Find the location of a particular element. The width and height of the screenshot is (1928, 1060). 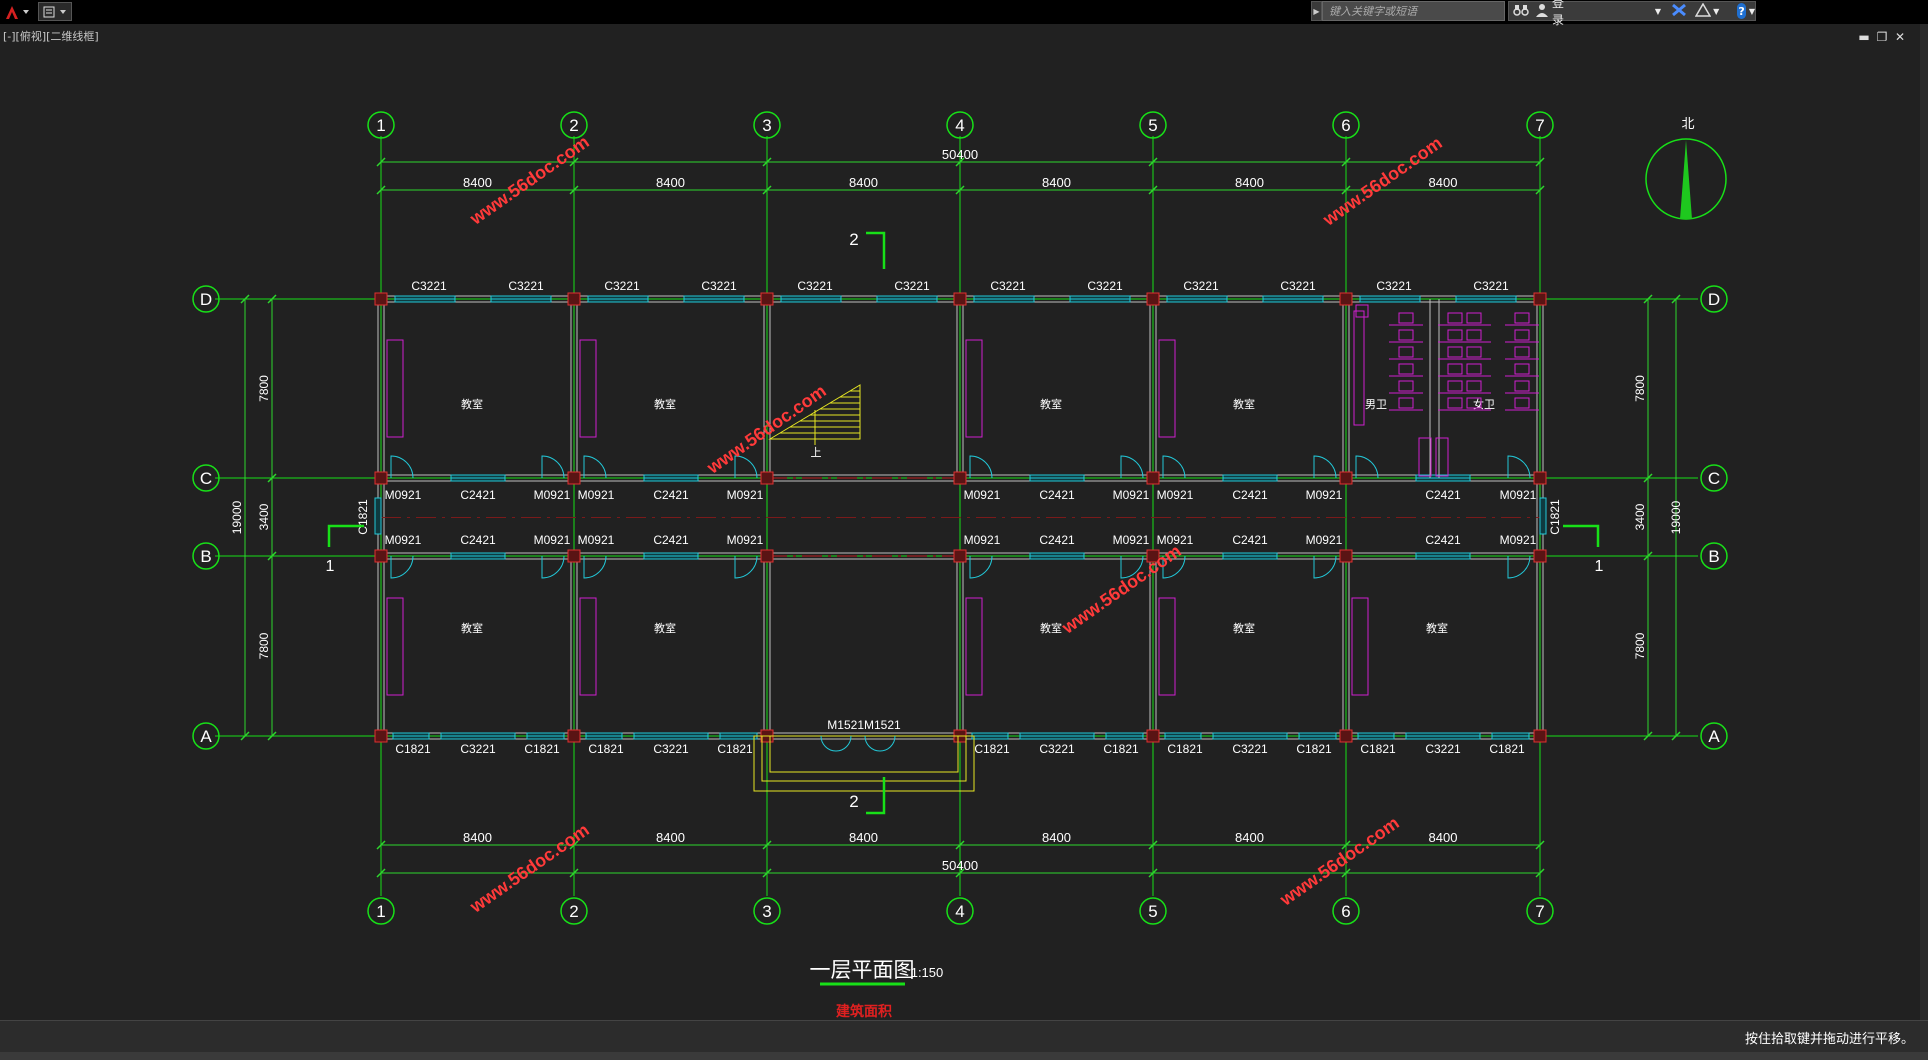

stair-up-label: 上 is located at coordinates (816, 452).